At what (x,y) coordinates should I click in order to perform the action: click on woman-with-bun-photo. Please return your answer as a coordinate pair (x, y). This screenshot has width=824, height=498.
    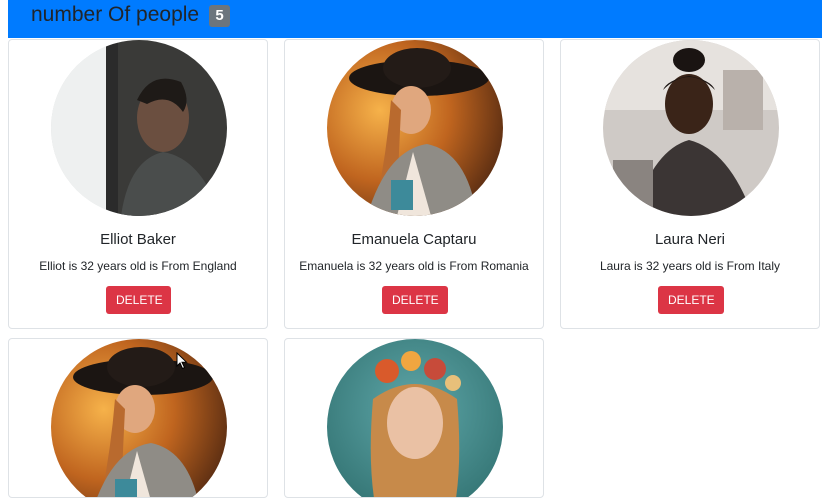
    Looking at the image, I should click on (691, 128).